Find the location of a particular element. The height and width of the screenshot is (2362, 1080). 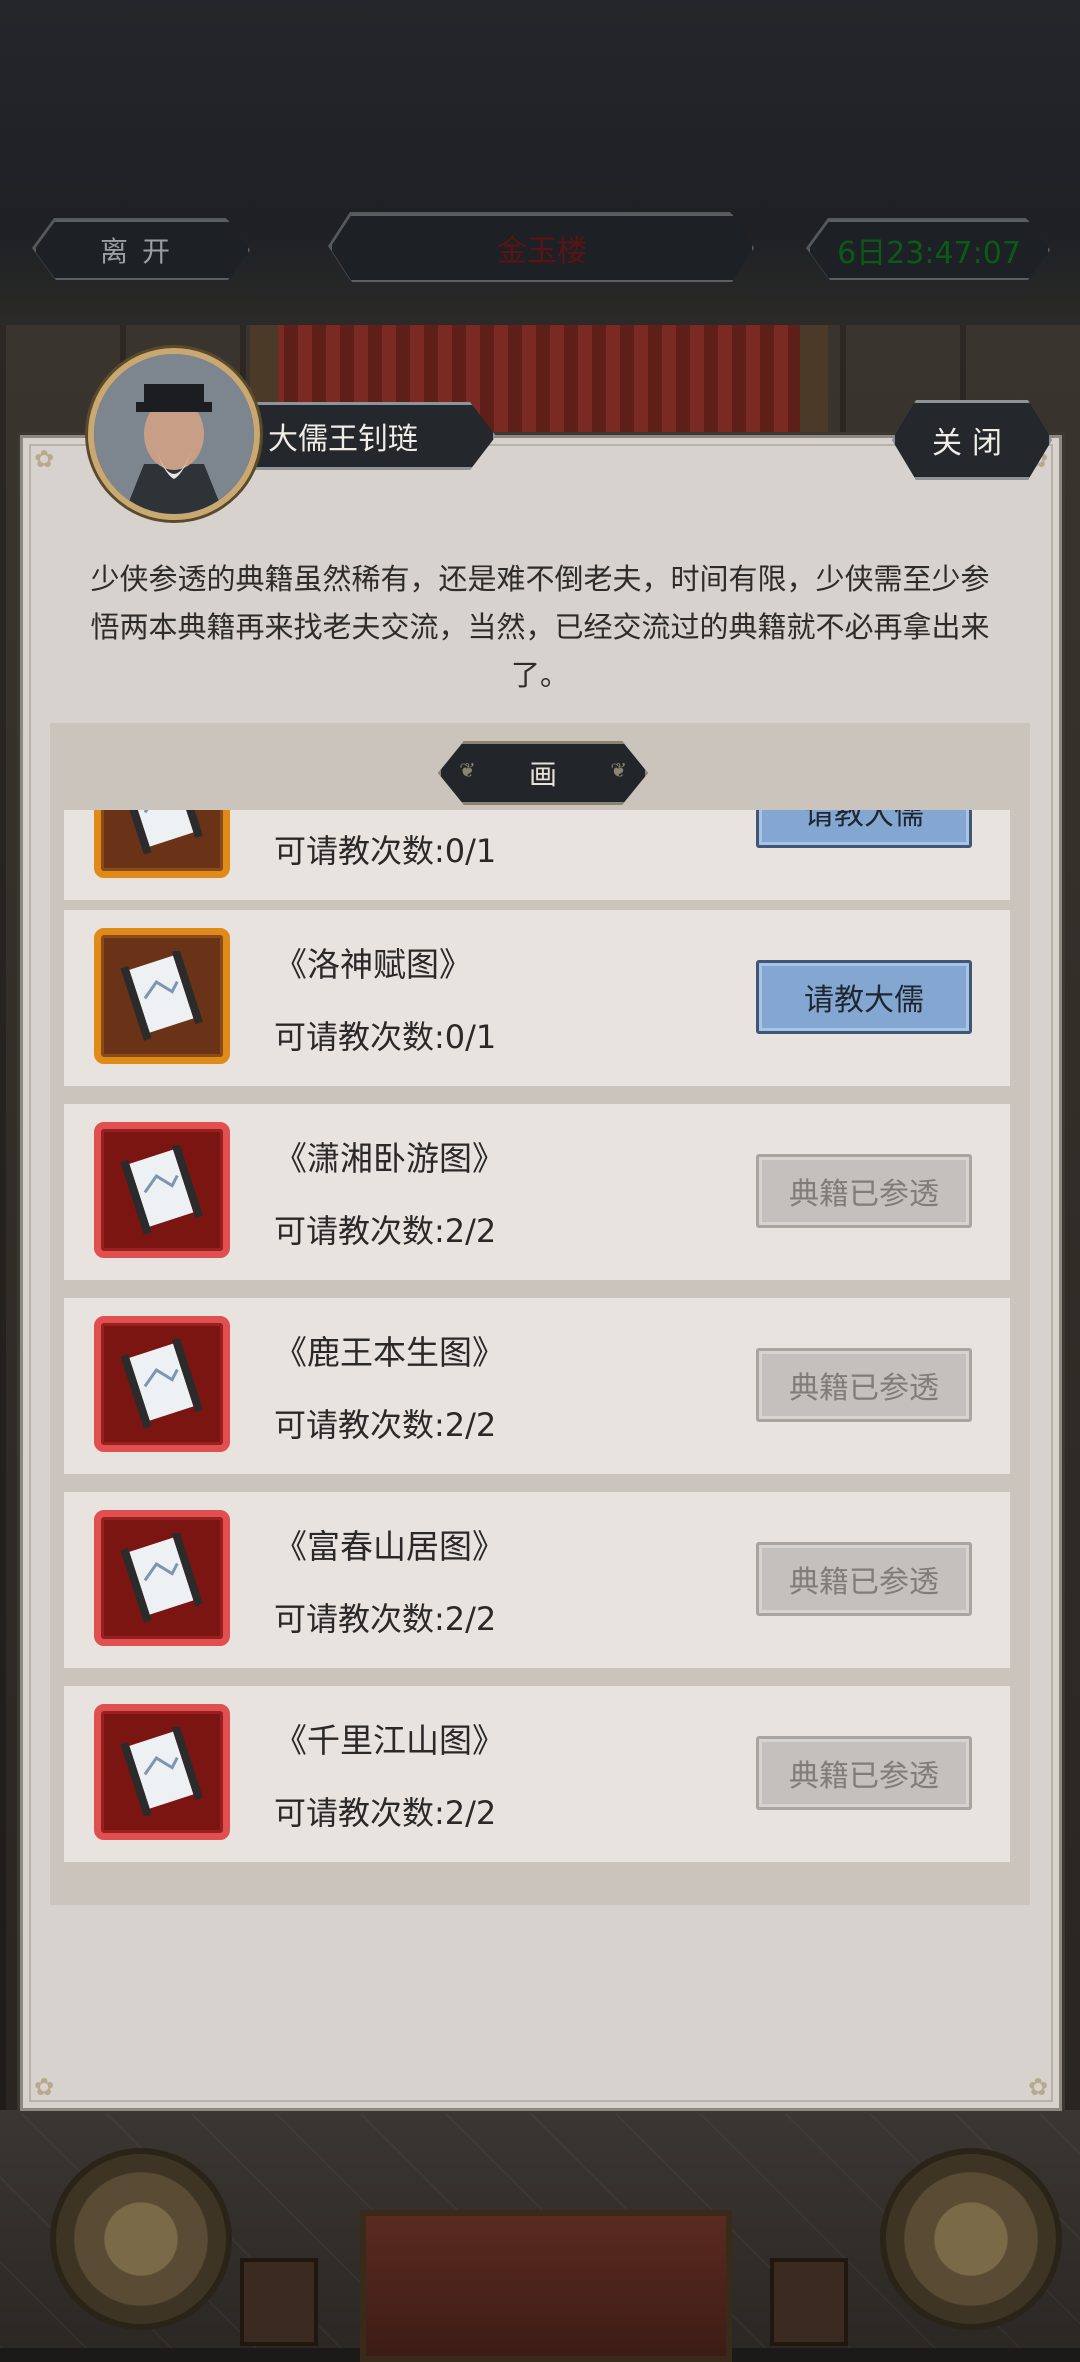

leave-button: 离开 is located at coordinates (142, 250).